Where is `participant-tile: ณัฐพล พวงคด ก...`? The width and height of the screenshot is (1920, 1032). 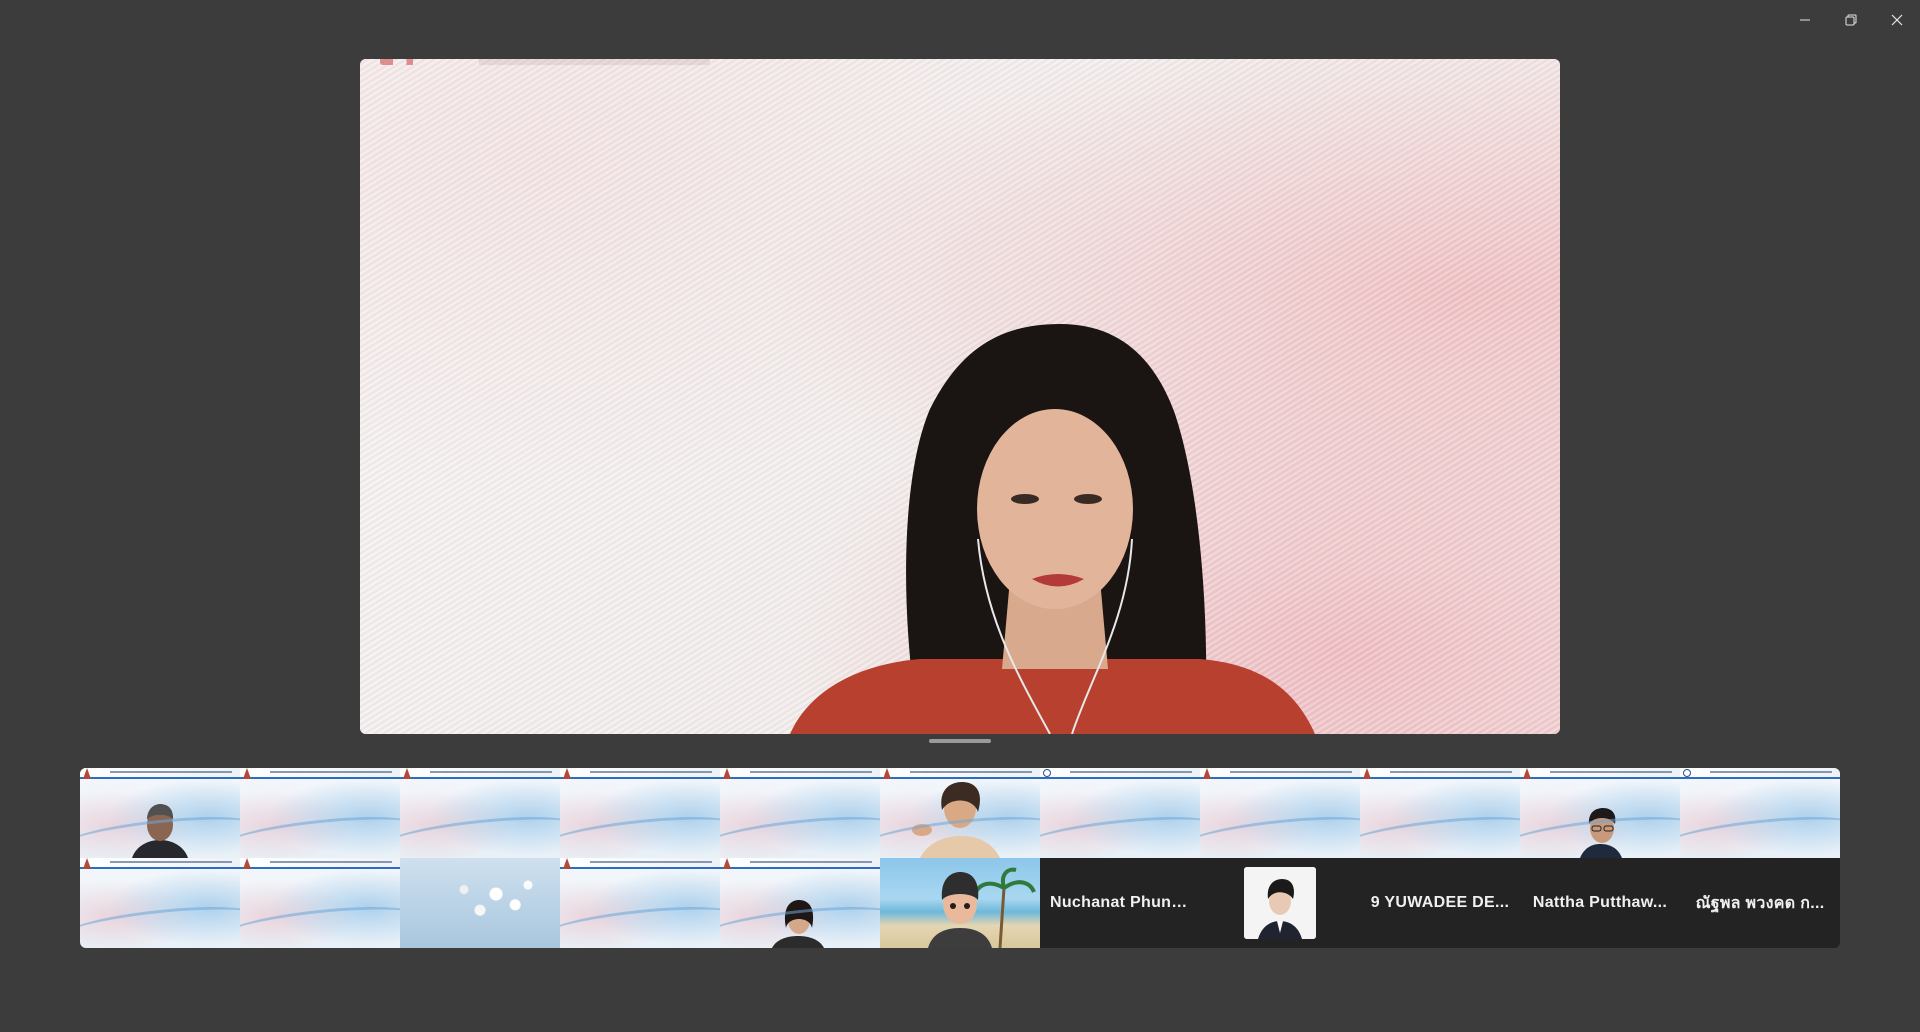
participant-tile: ณัฐพล พวงคด ก... is located at coordinates (1760, 903).